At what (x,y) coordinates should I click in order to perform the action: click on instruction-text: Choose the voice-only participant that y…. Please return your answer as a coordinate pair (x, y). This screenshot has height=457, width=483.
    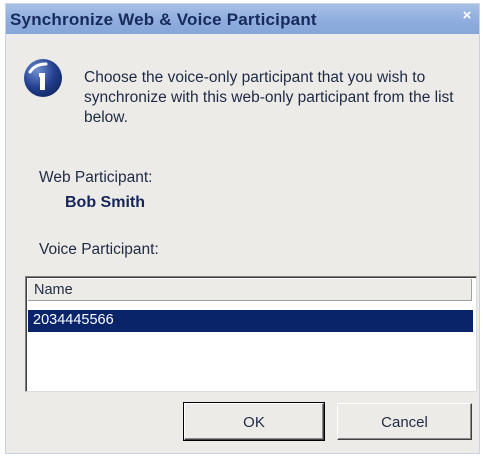
    Looking at the image, I should click on (269, 97).